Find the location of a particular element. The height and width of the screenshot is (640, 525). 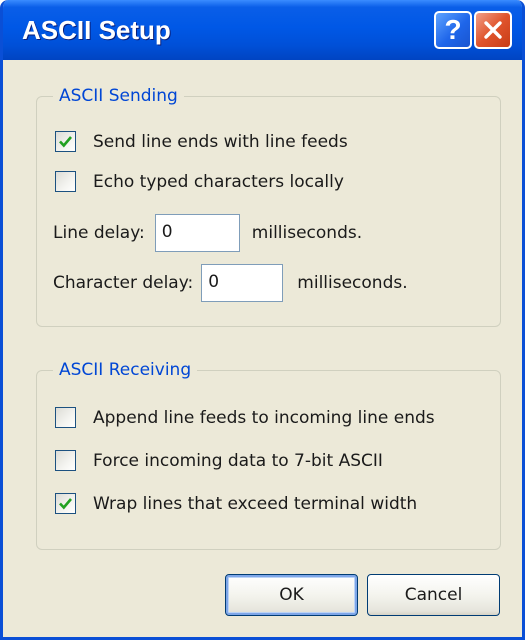

send-line-ends-checkbox is located at coordinates (65, 141).